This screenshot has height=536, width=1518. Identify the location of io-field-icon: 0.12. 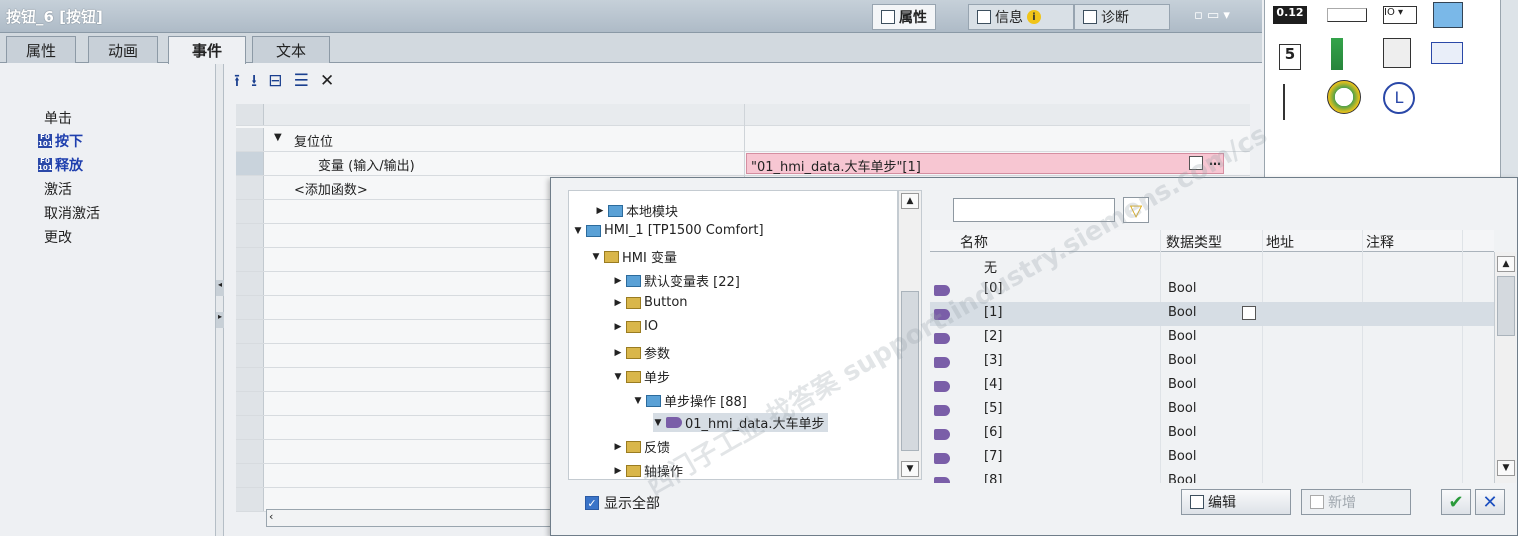
(1290, 15).